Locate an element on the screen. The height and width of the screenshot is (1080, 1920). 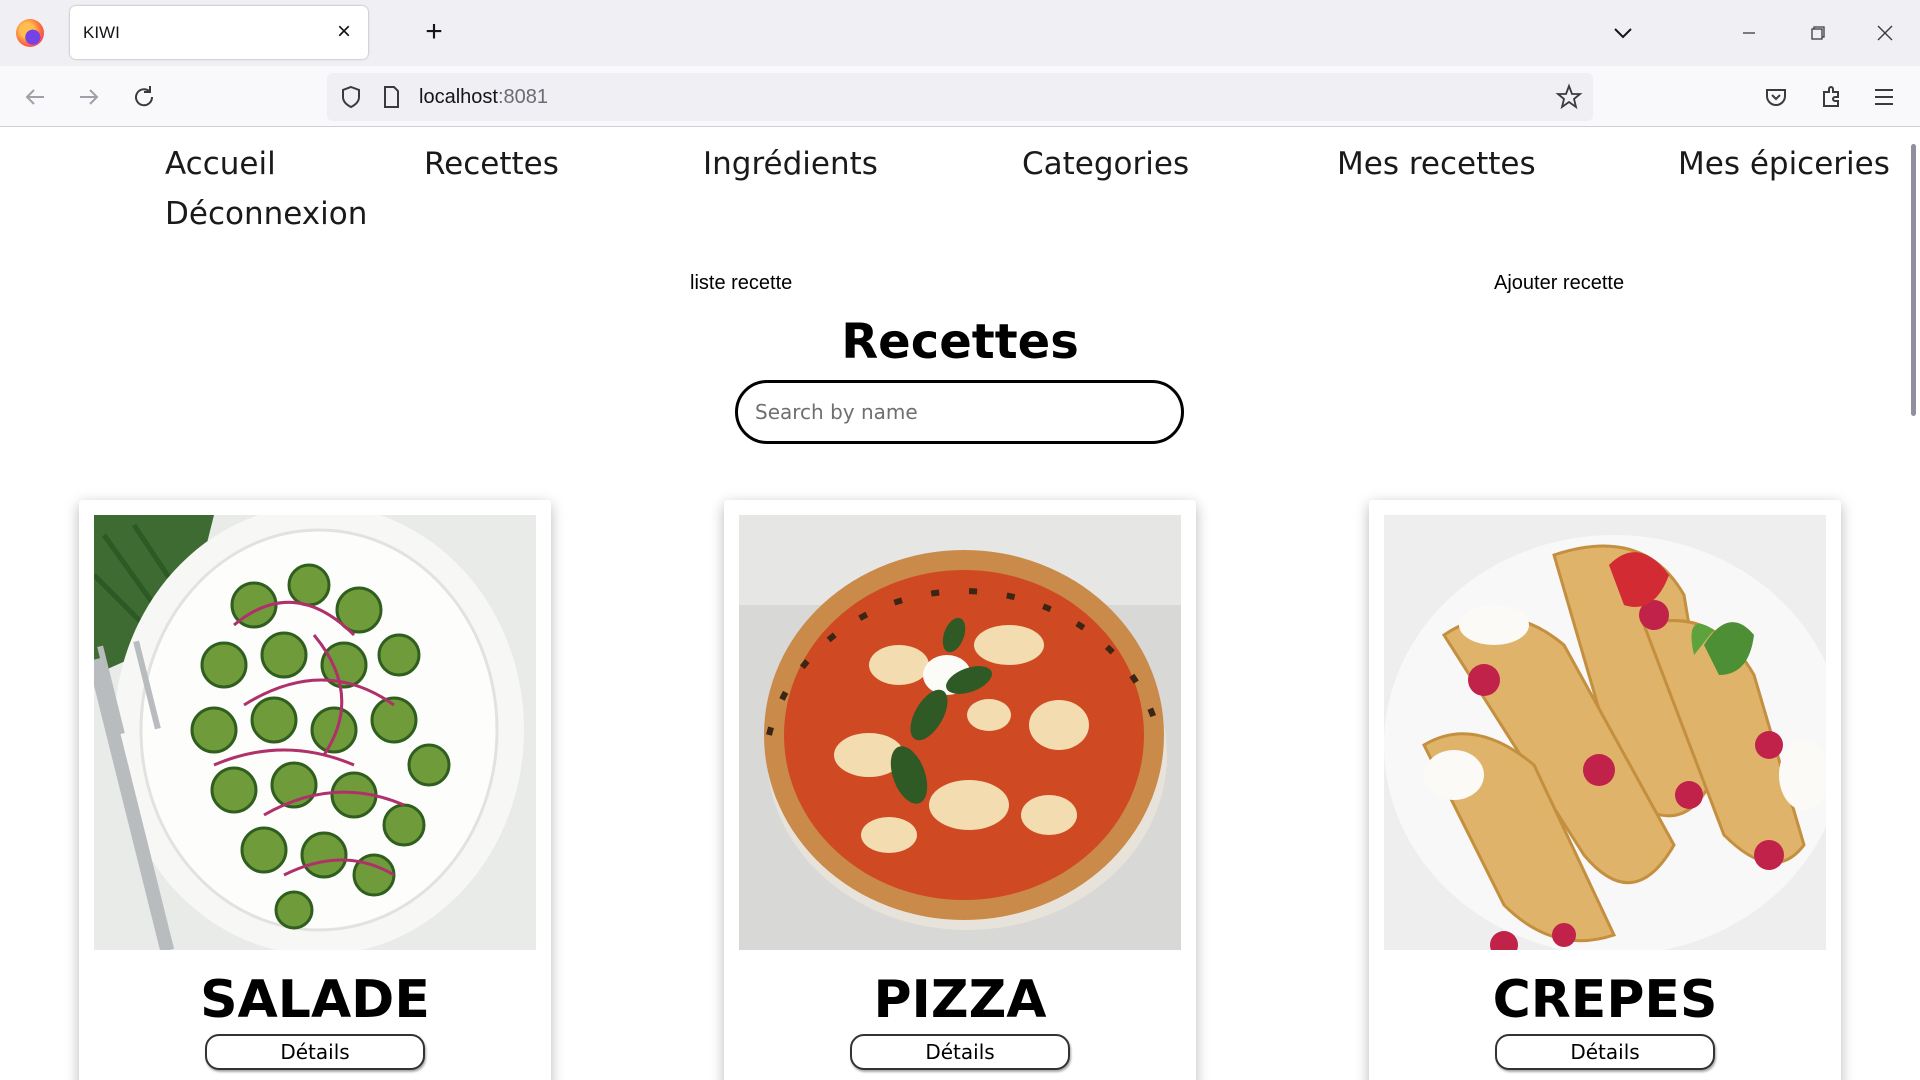
recipe-card: SALADE Détails is located at coordinates (315, 790).